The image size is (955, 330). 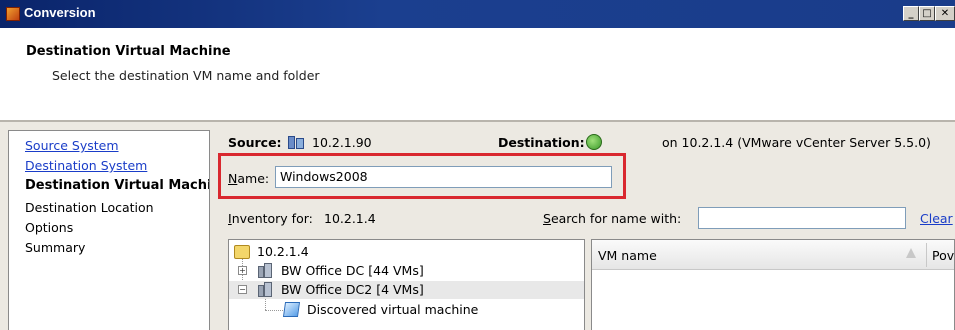 What do you see at coordinates (291, 309) in the screenshot?
I see `vm-folder-icon` at bounding box center [291, 309].